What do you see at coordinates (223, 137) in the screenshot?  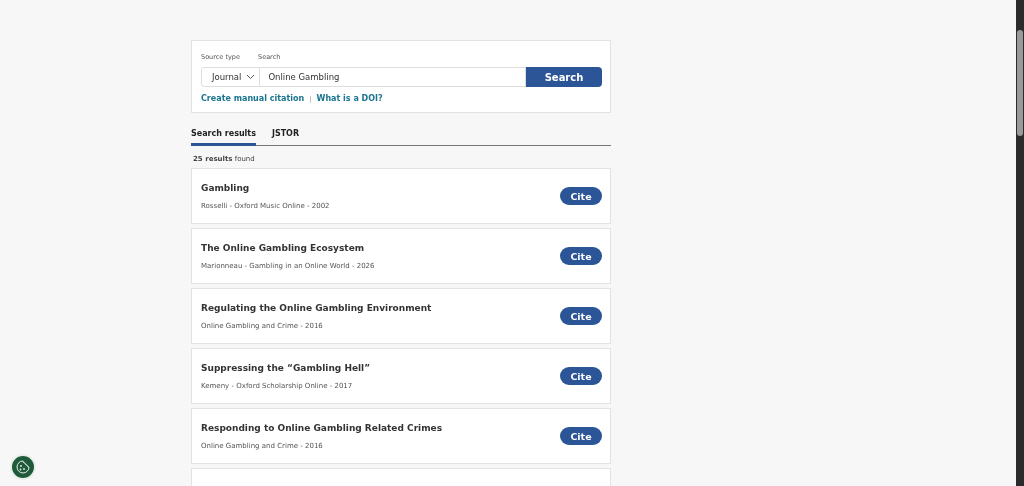 I see `results-tab: Search results` at bounding box center [223, 137].